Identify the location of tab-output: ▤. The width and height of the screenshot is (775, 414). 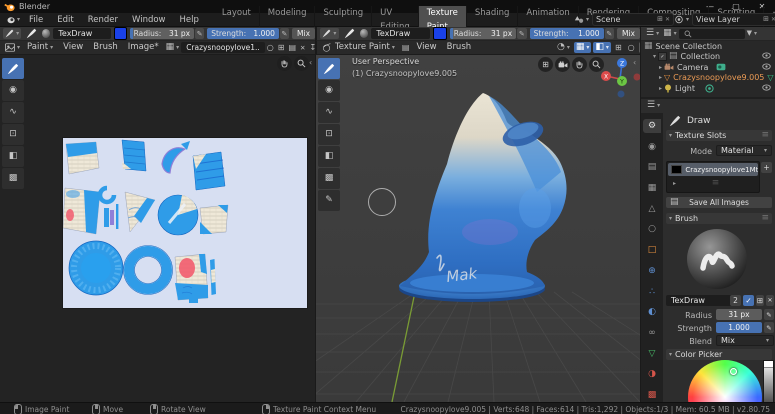
(652, 167).